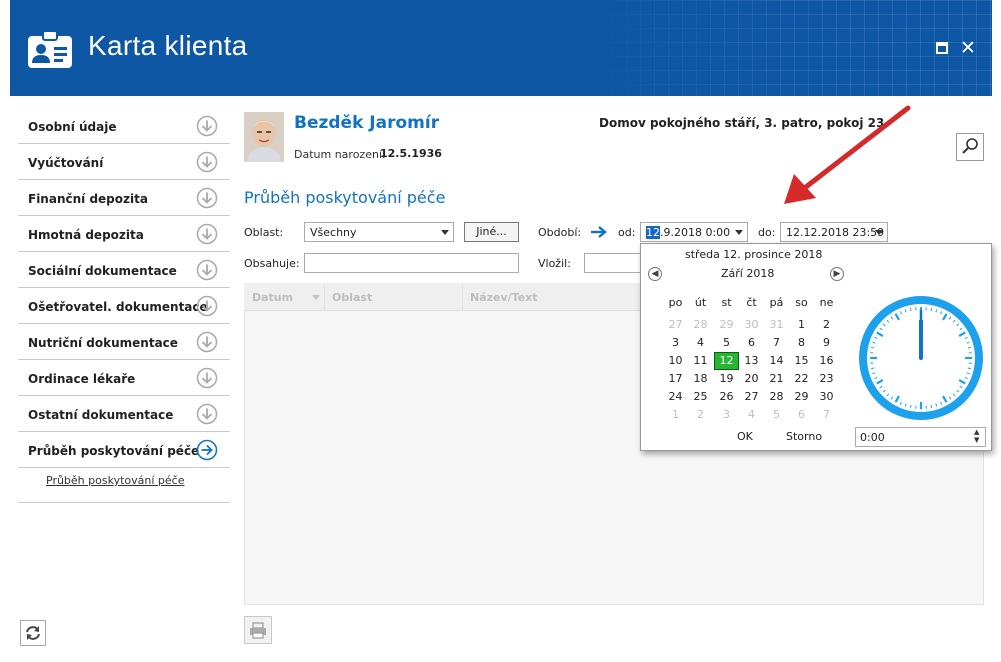 This screenshot has height=662, width=1001. Describe the element at coordinates (968, 48) in the screenshot. I see `close-icon: ✕` at that location.